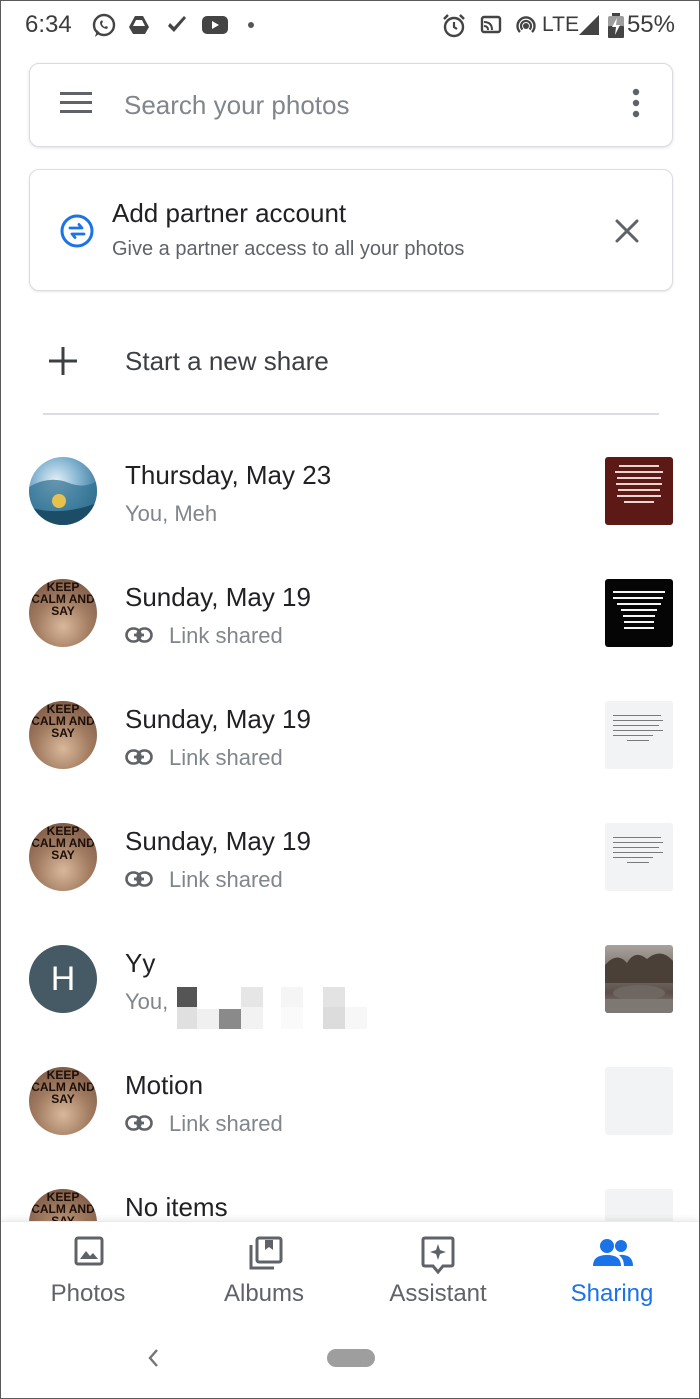 The height and width of the screenshot is (1399, 700). I want to click on nav-sharing-label: Sharing, so click(612, 1293).